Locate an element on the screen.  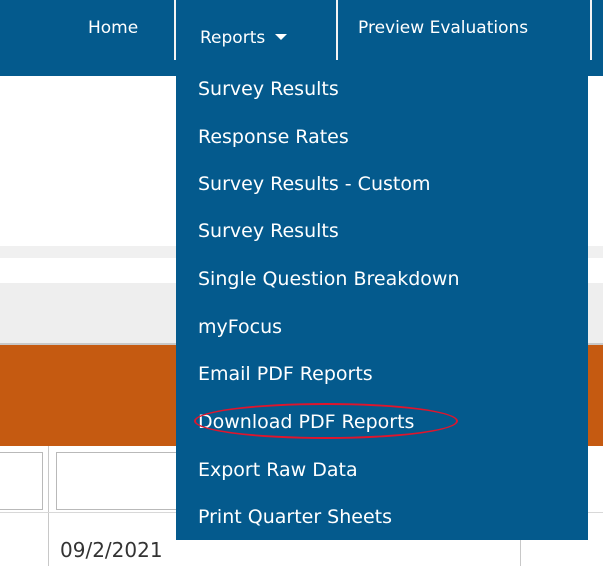
column-divider is located at coordinates (48, 506).